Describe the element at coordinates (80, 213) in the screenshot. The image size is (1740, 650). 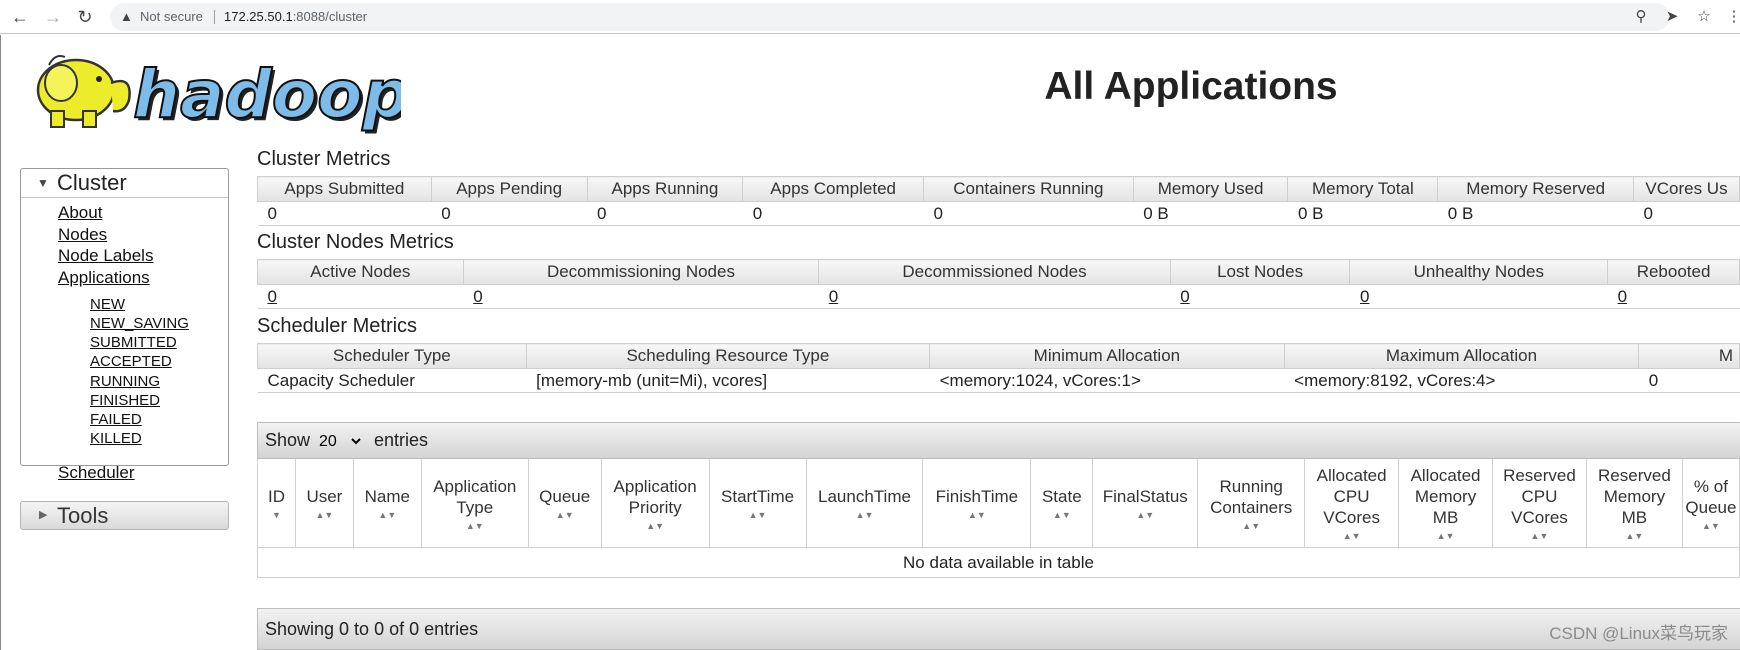
I see `nav-about: About` at that location.